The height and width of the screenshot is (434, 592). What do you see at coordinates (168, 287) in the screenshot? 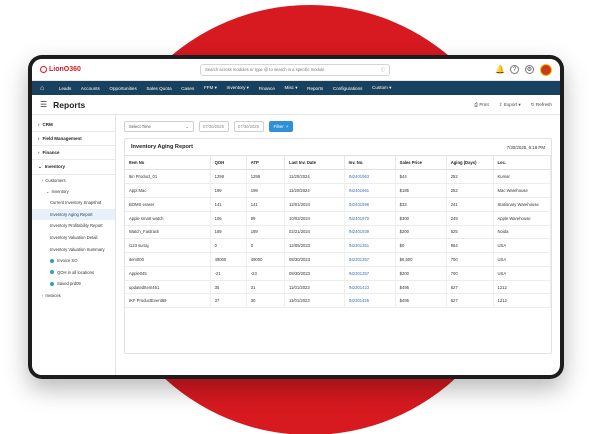
I see `cell-item-no: updatedItem461` at bounding box center [168, 287].